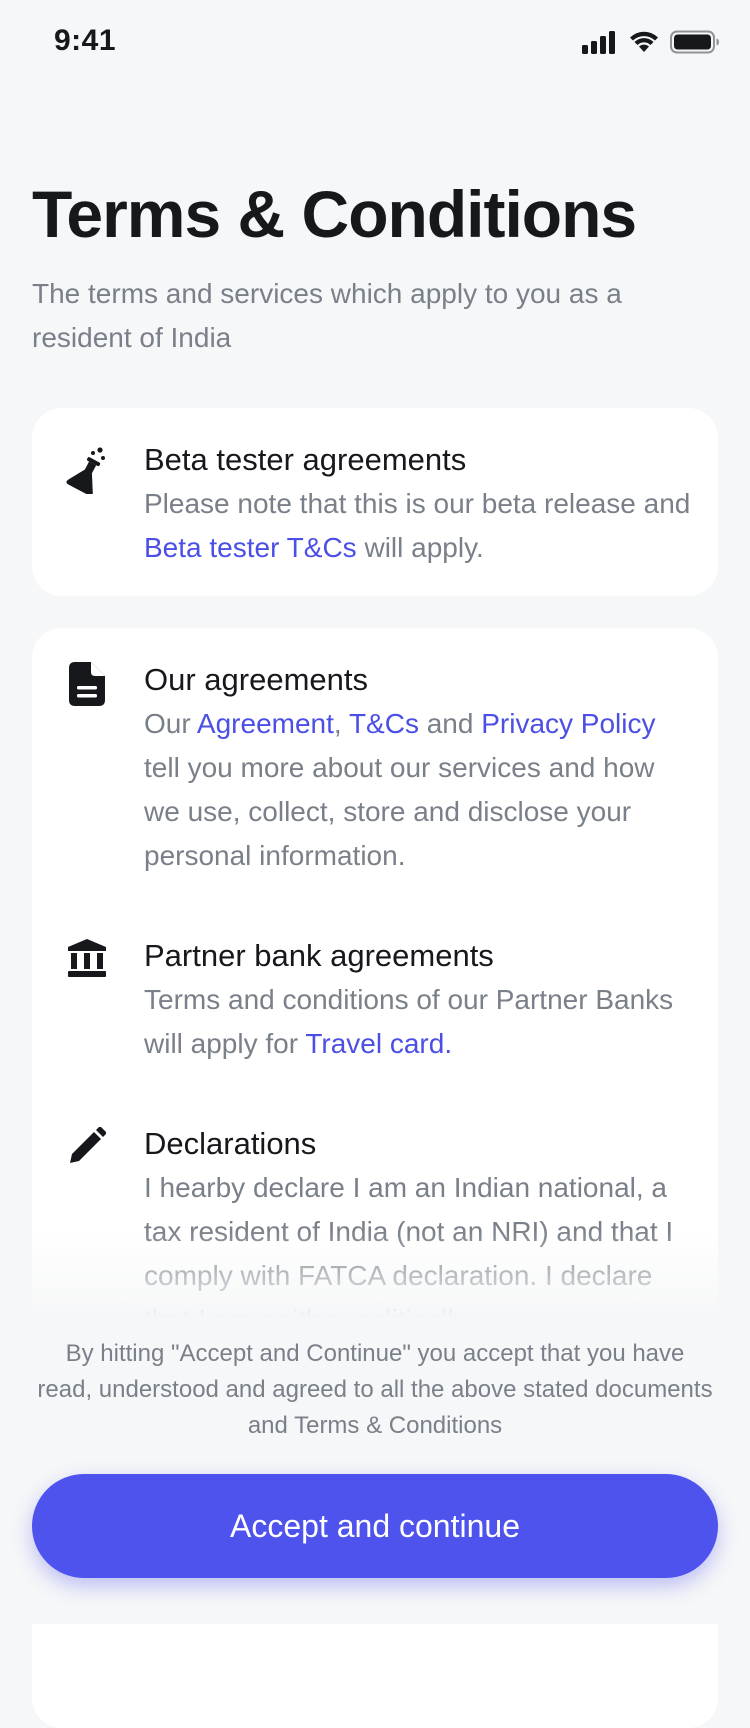 The width and height of the screenshot is (750, 1728). Describe the element at coordinates (230, 1143) in the screenshot. I see `declarations-title: Declarations` at that location.